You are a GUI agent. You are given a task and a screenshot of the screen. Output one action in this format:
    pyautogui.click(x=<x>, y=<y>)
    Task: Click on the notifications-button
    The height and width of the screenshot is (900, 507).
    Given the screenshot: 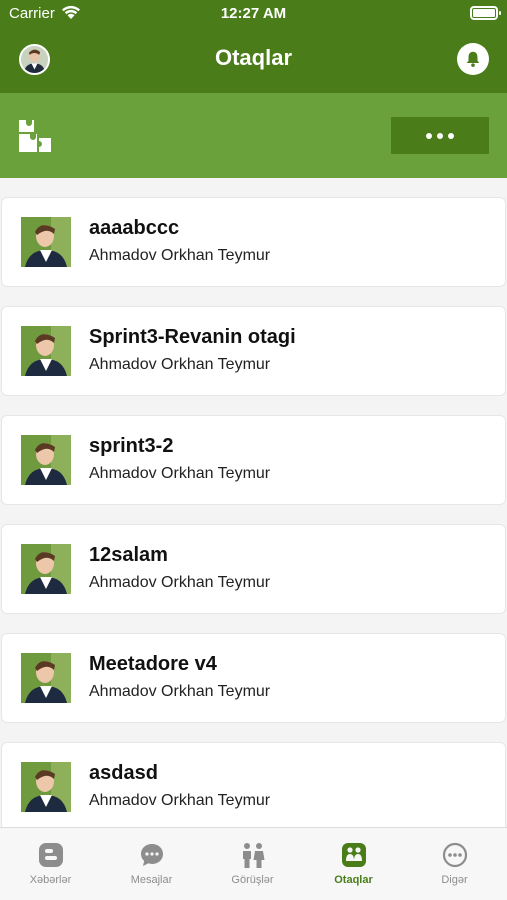 What is the action you would take?
    pyautogui.click(x=473, y=59)
    